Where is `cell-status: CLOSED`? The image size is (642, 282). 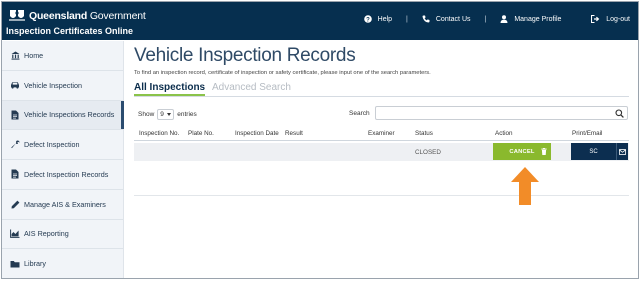 cell-status: CLOSED is located at coordinates (428, 152).